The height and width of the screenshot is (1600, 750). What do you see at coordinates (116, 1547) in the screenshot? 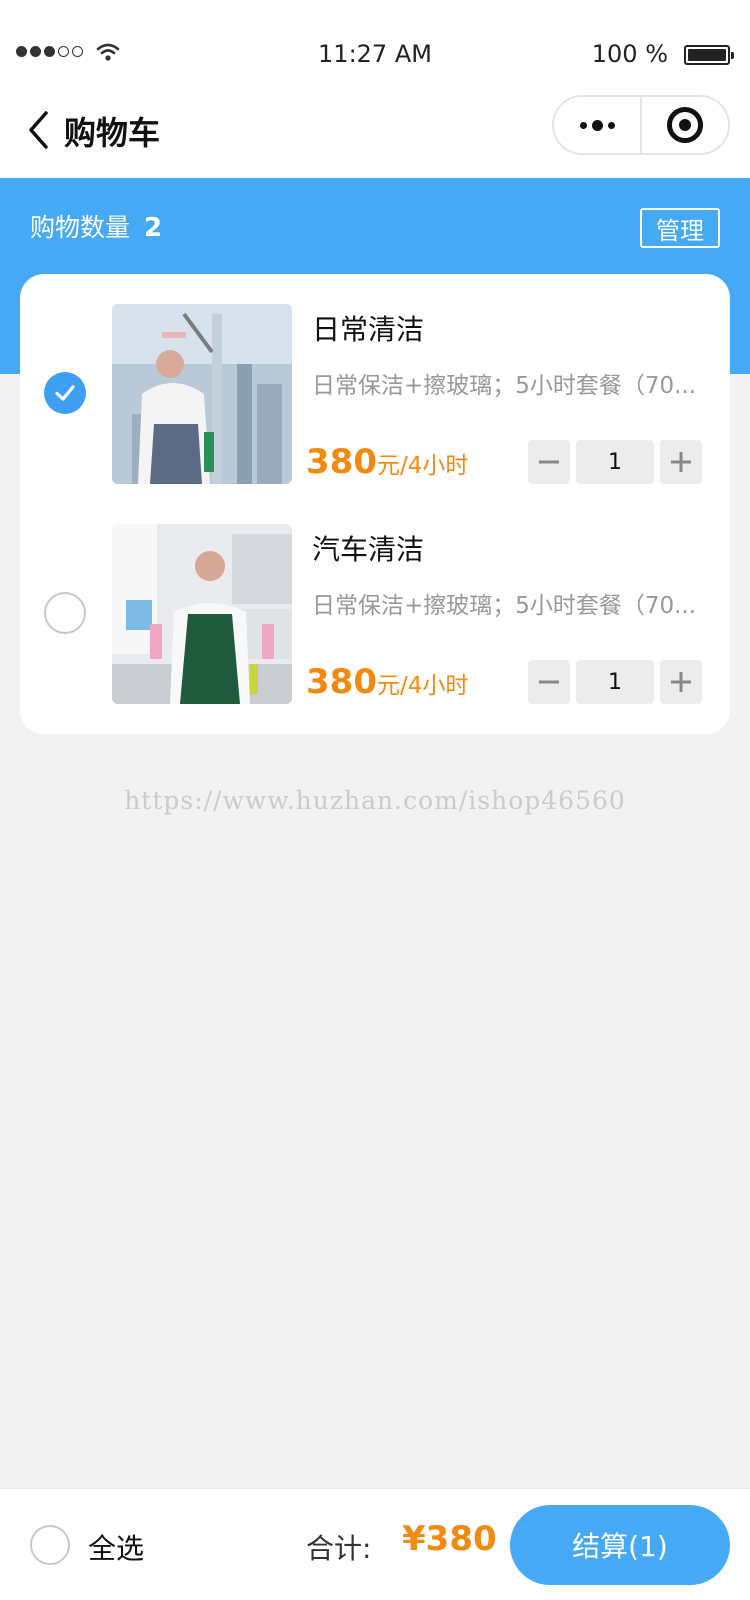
I see `select-all-label: 全选` at bounding box center [116, 1547].